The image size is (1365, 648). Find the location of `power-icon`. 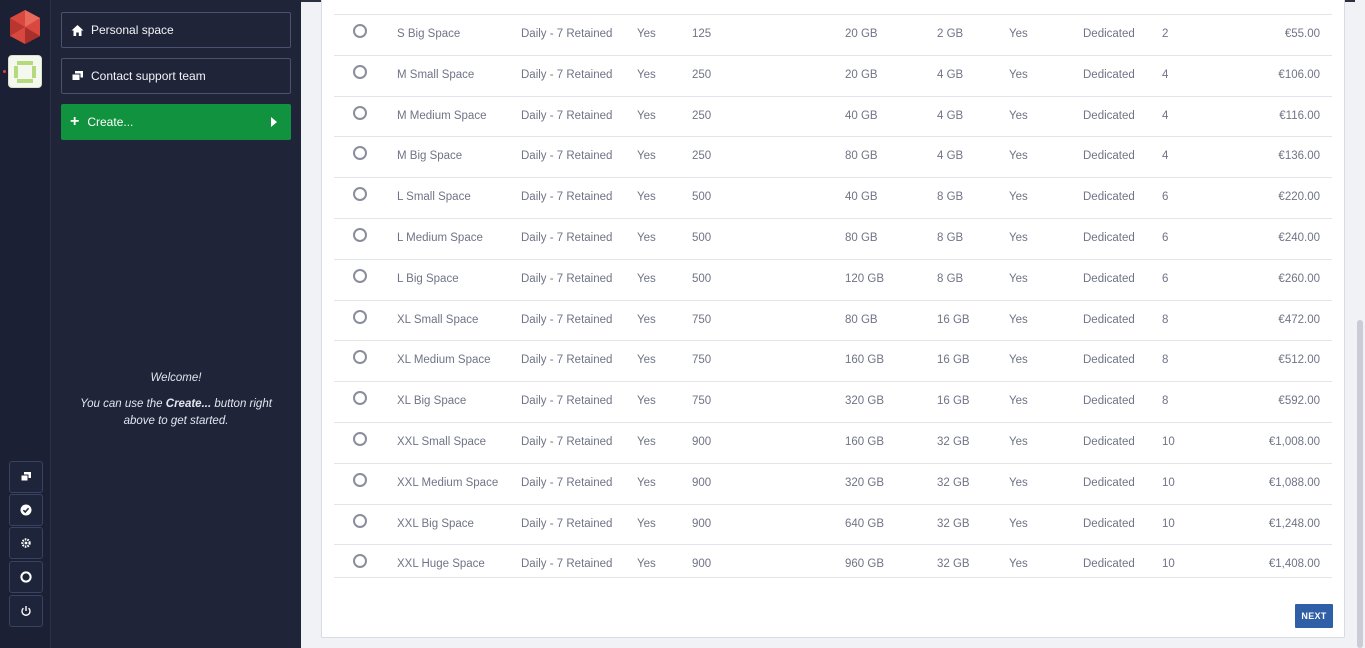

power-icon is located at coordinates (26, 611).